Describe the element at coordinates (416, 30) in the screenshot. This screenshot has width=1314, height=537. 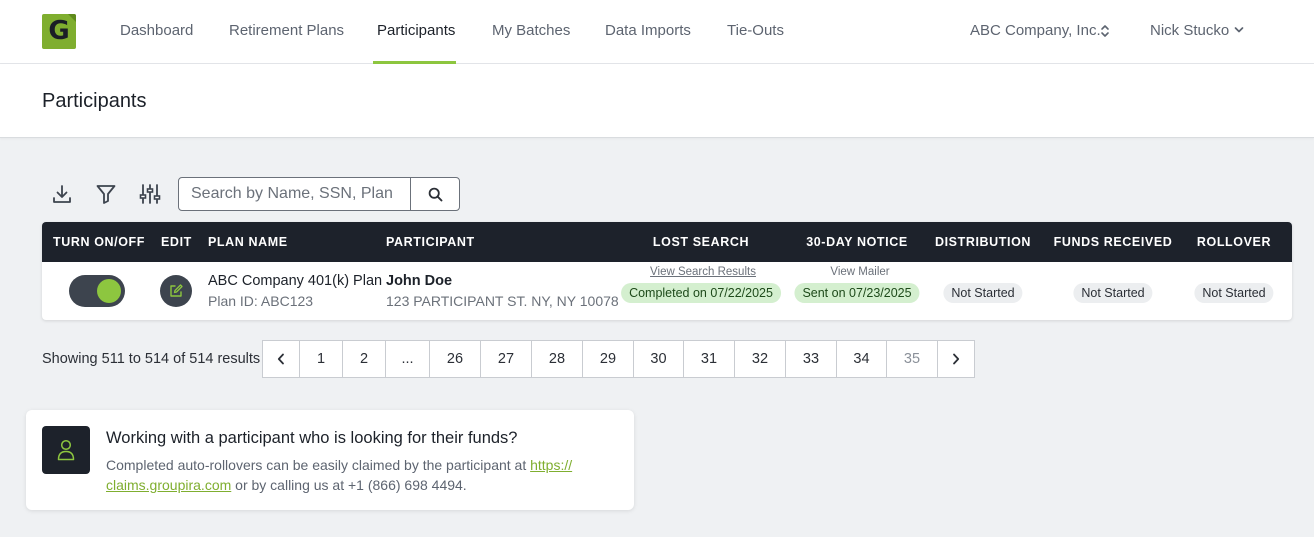
I see `nav-participants: Participants` at that location.